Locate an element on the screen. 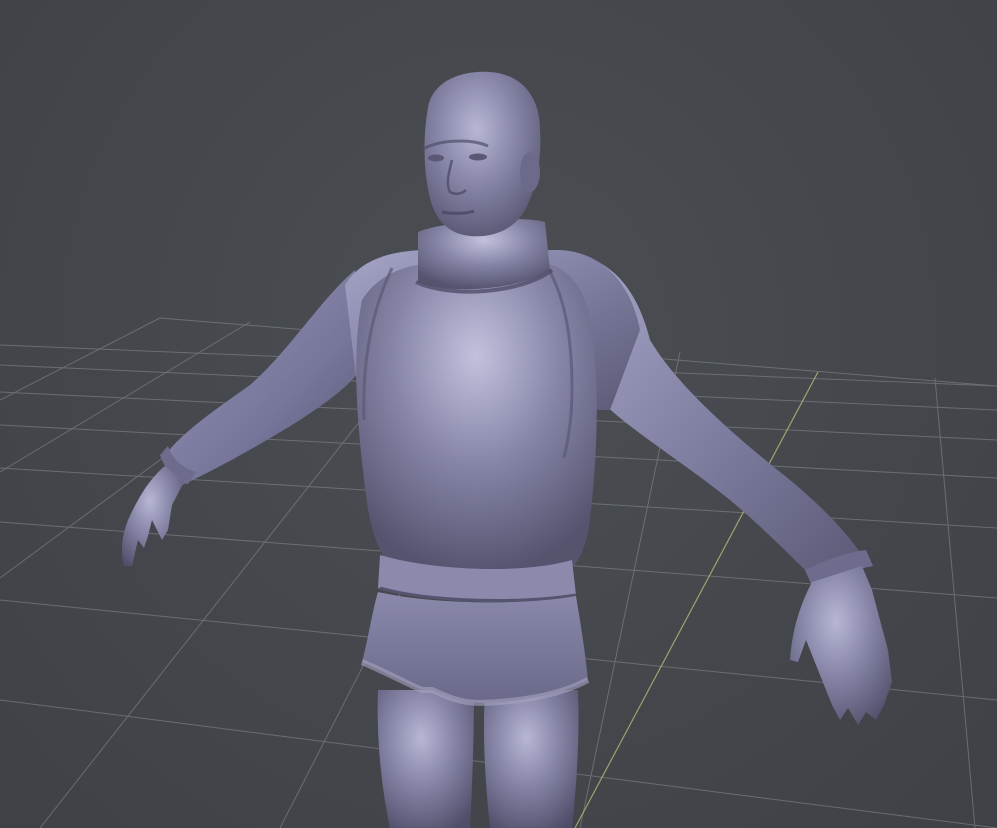  left-leg is located at coordinates (425, 759).